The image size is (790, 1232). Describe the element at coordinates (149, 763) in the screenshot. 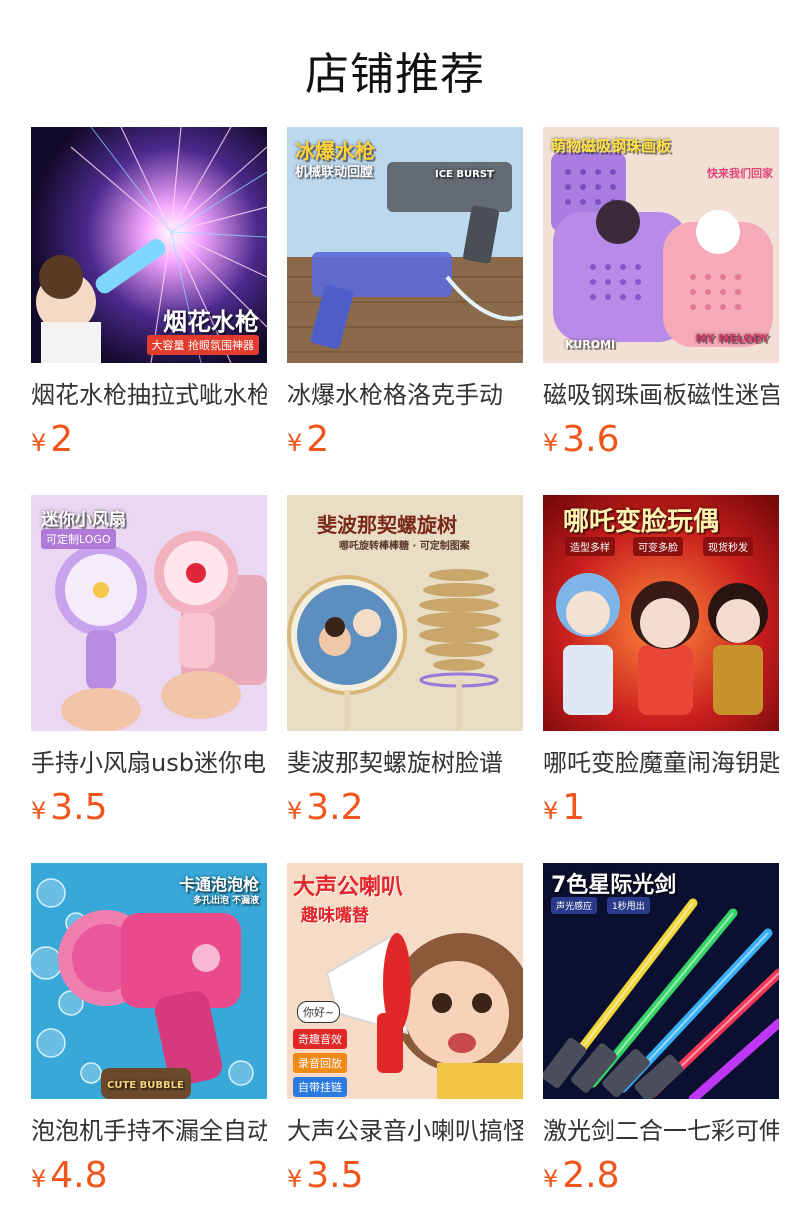

I see `product-name: 手持小风扇usb迷你电风扇` at that location.